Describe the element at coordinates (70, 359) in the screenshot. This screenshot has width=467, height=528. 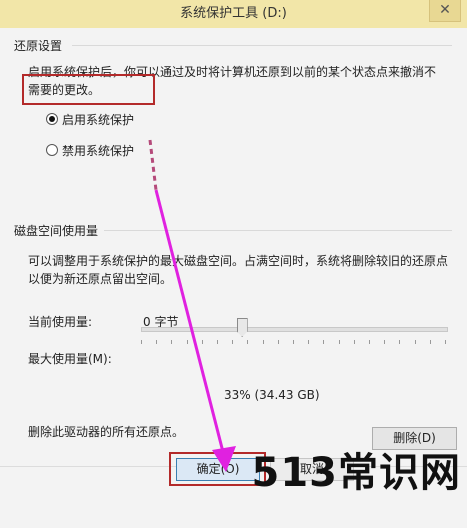
I see `max-usage-label: 最大使用量(M):` at that location.